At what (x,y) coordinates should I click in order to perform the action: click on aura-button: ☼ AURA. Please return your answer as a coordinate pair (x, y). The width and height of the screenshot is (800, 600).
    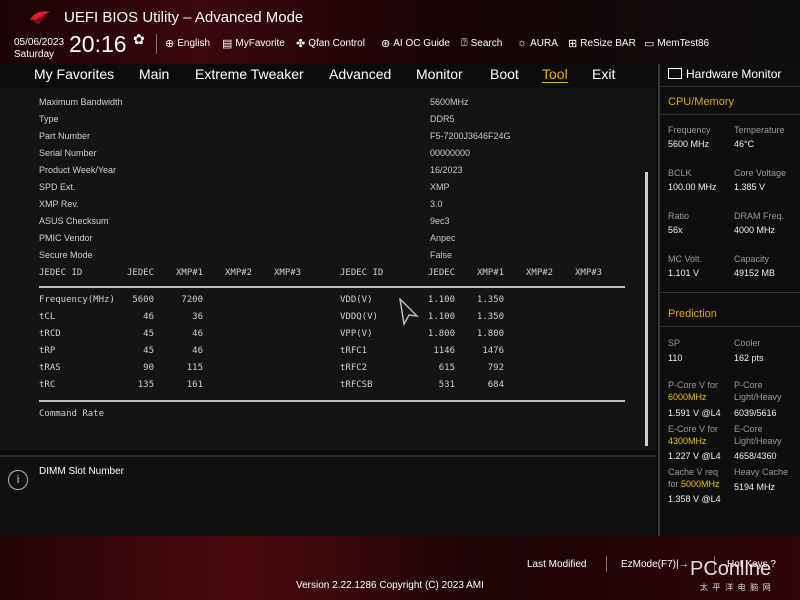
    Looking at the image, I should click on (537, 43).